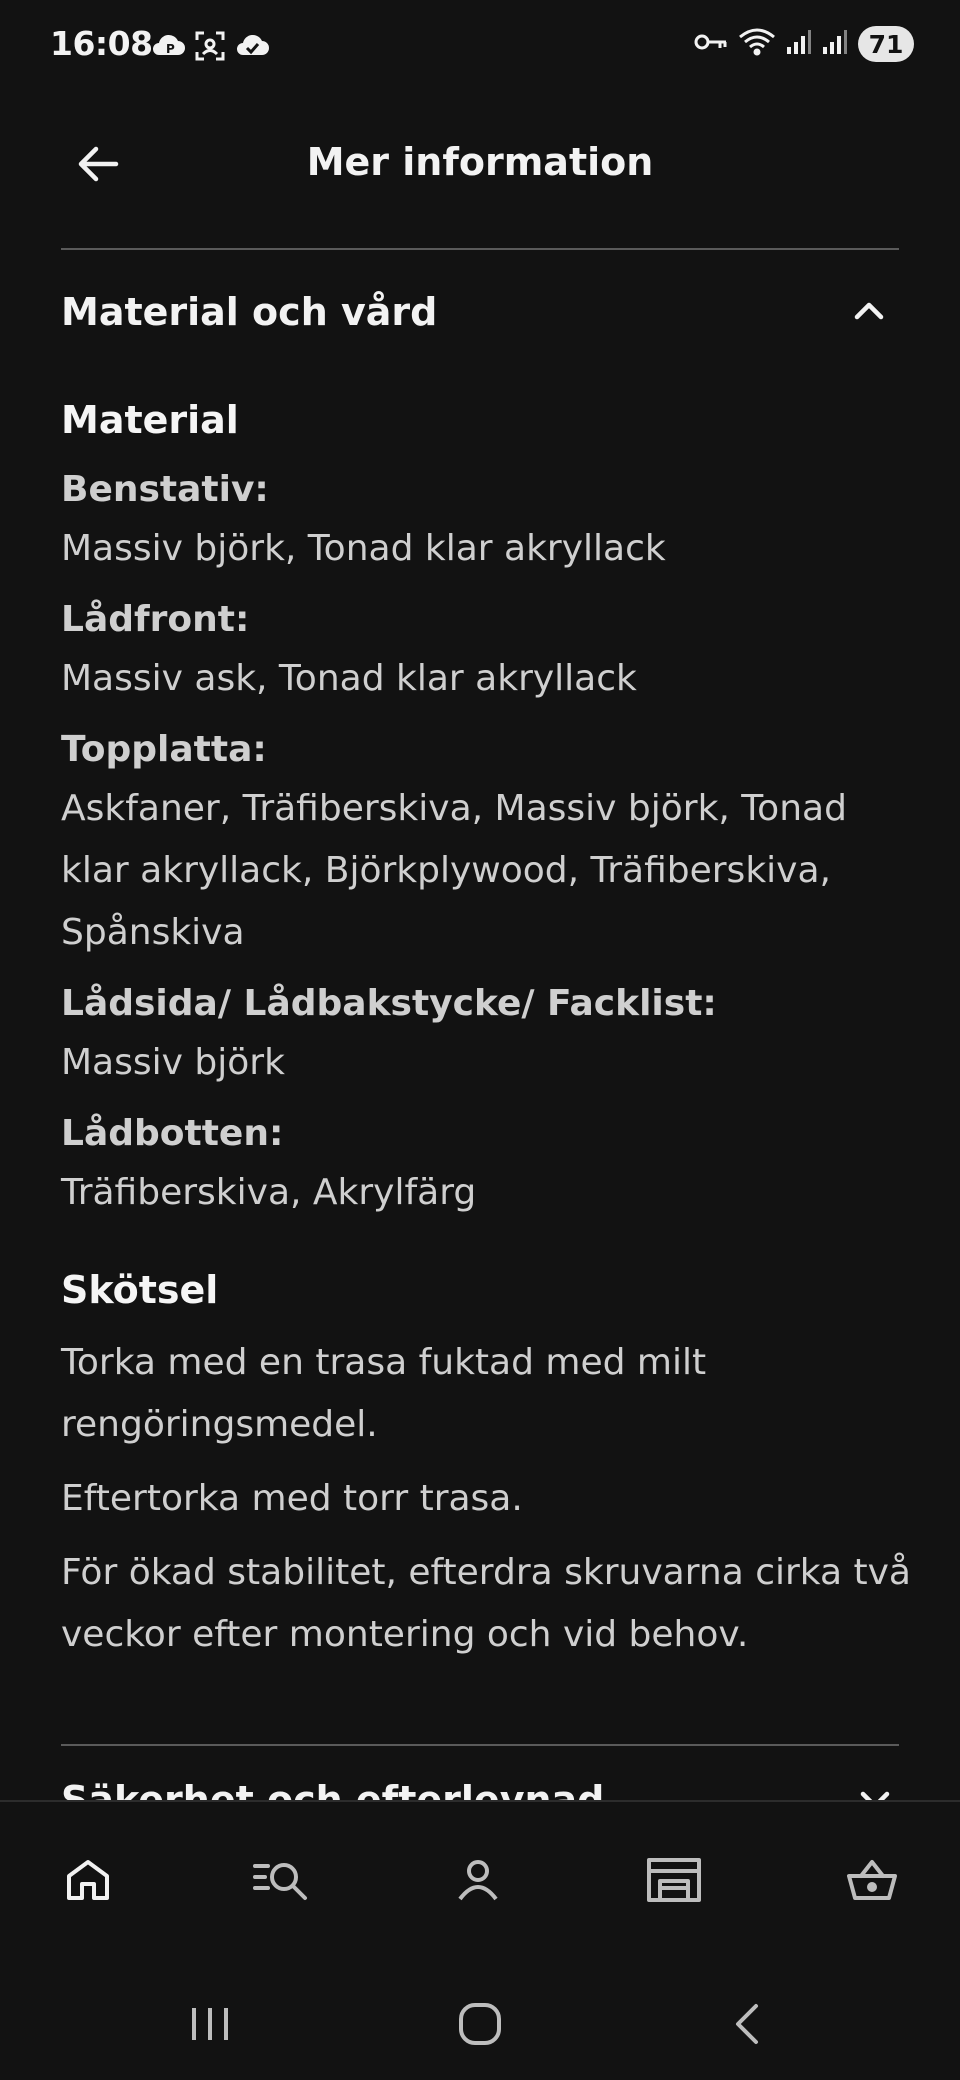 This screenshot has width=960, height=2080. What do you see at coordinates (480, 249) in the screenshot?
I see `header-divider` at bounding box center [480, 249].